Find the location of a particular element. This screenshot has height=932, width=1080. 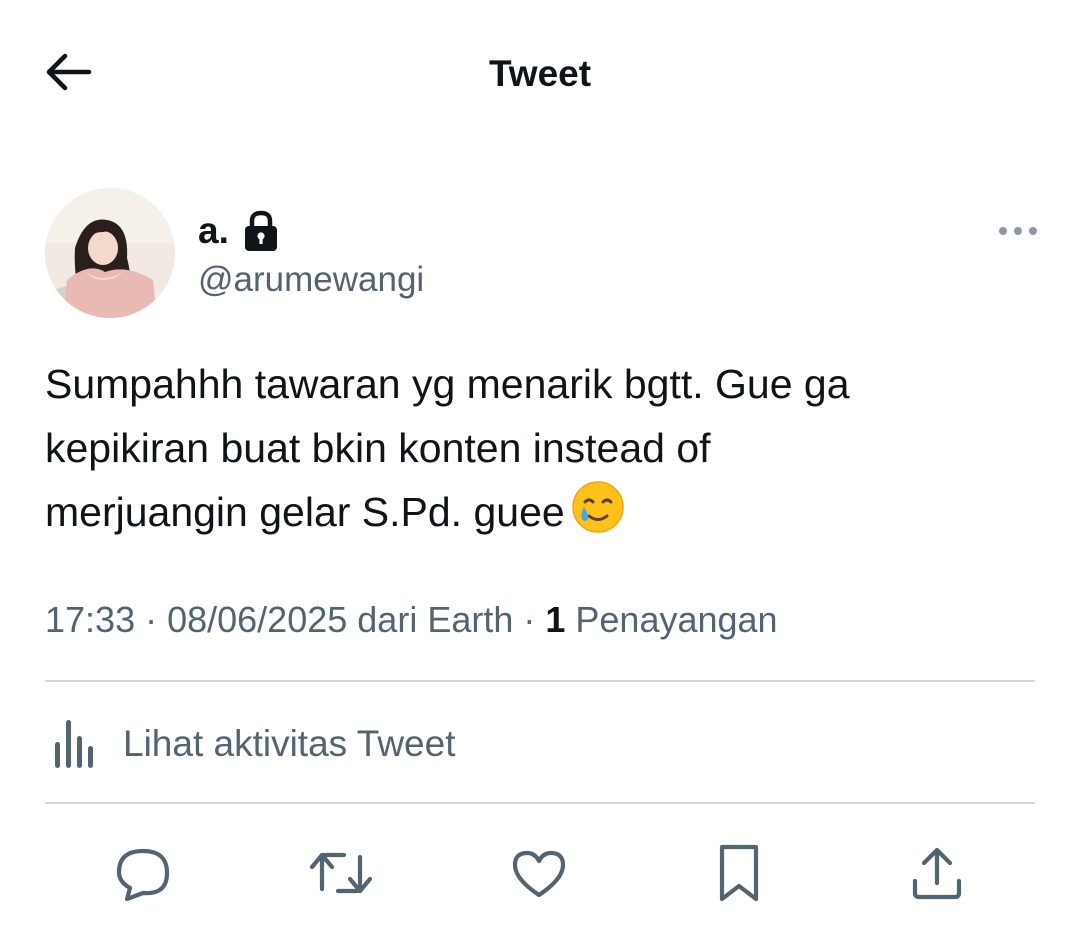

smiling-face-with-tear-icon is located at coordinates (598, 516).